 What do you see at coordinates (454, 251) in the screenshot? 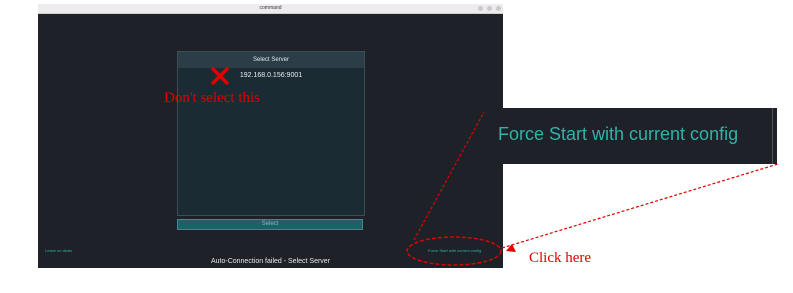
I see `highlight-ellipse` at bounding box center [454, 251].